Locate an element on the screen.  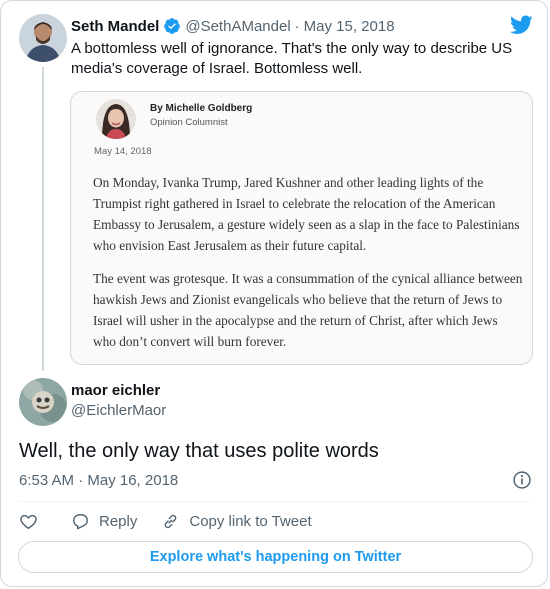
author-name: Seth Mandel is located at coordinates (115, 26).